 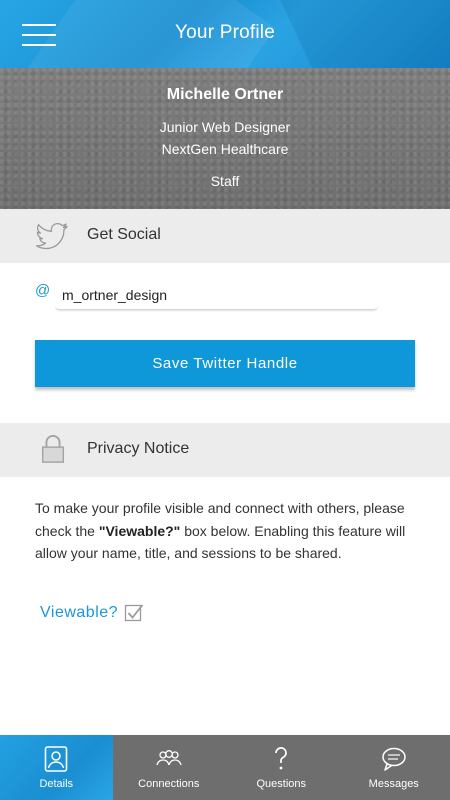 I want to click on tab-questions: Questions, so click(x=281, y=767).